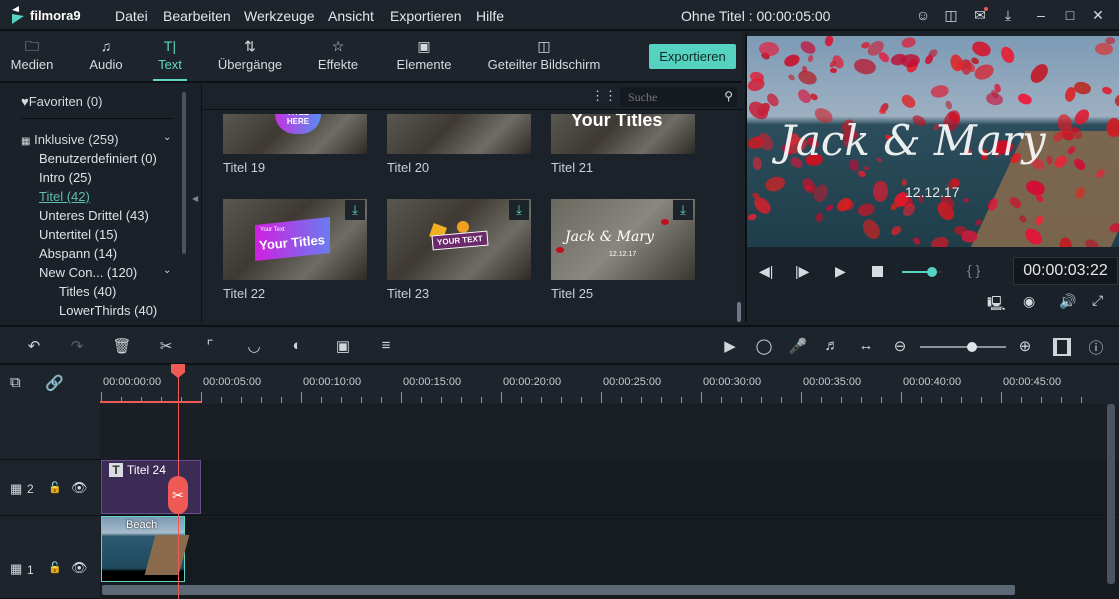  Describe the element at coordinates (65, 177) in the screenshot. I see `sidebar-item: Intro (25)` at that location.